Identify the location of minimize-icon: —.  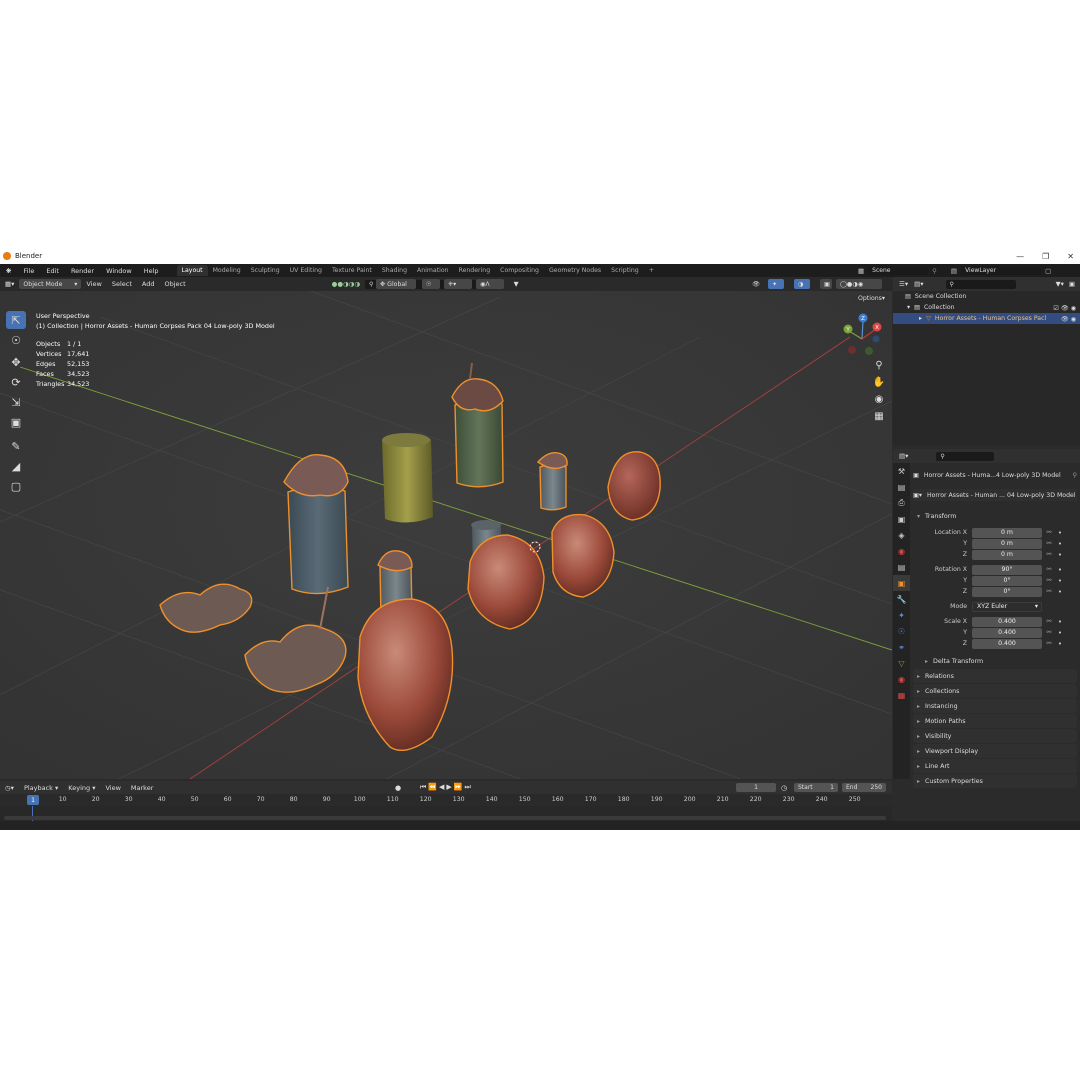
(1020, 256).